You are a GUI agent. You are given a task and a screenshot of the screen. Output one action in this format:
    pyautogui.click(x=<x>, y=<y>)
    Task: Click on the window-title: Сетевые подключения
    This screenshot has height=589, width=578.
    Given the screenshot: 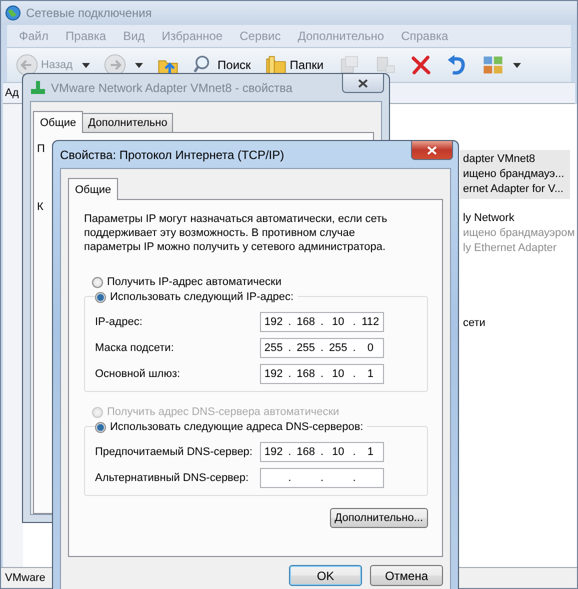 What is the action you would take?
    pyautogui.click(x=89, y=13)
    